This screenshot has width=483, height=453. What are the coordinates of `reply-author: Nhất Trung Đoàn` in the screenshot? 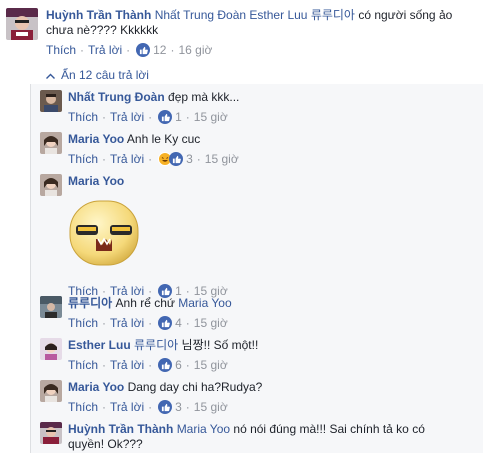 It's located at (116, 97).